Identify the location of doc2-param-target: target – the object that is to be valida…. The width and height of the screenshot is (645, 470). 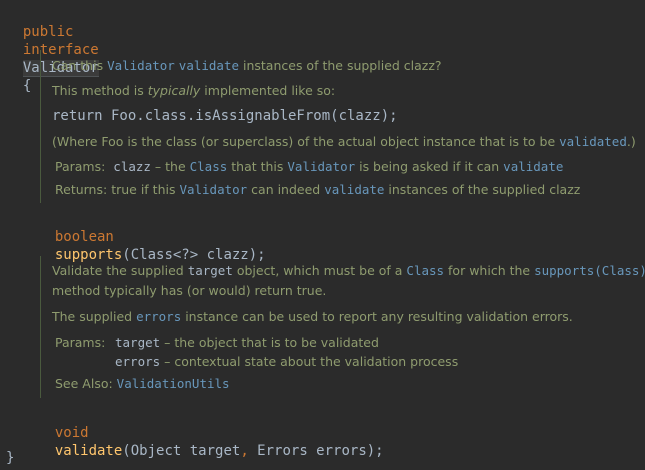
(247, 342).